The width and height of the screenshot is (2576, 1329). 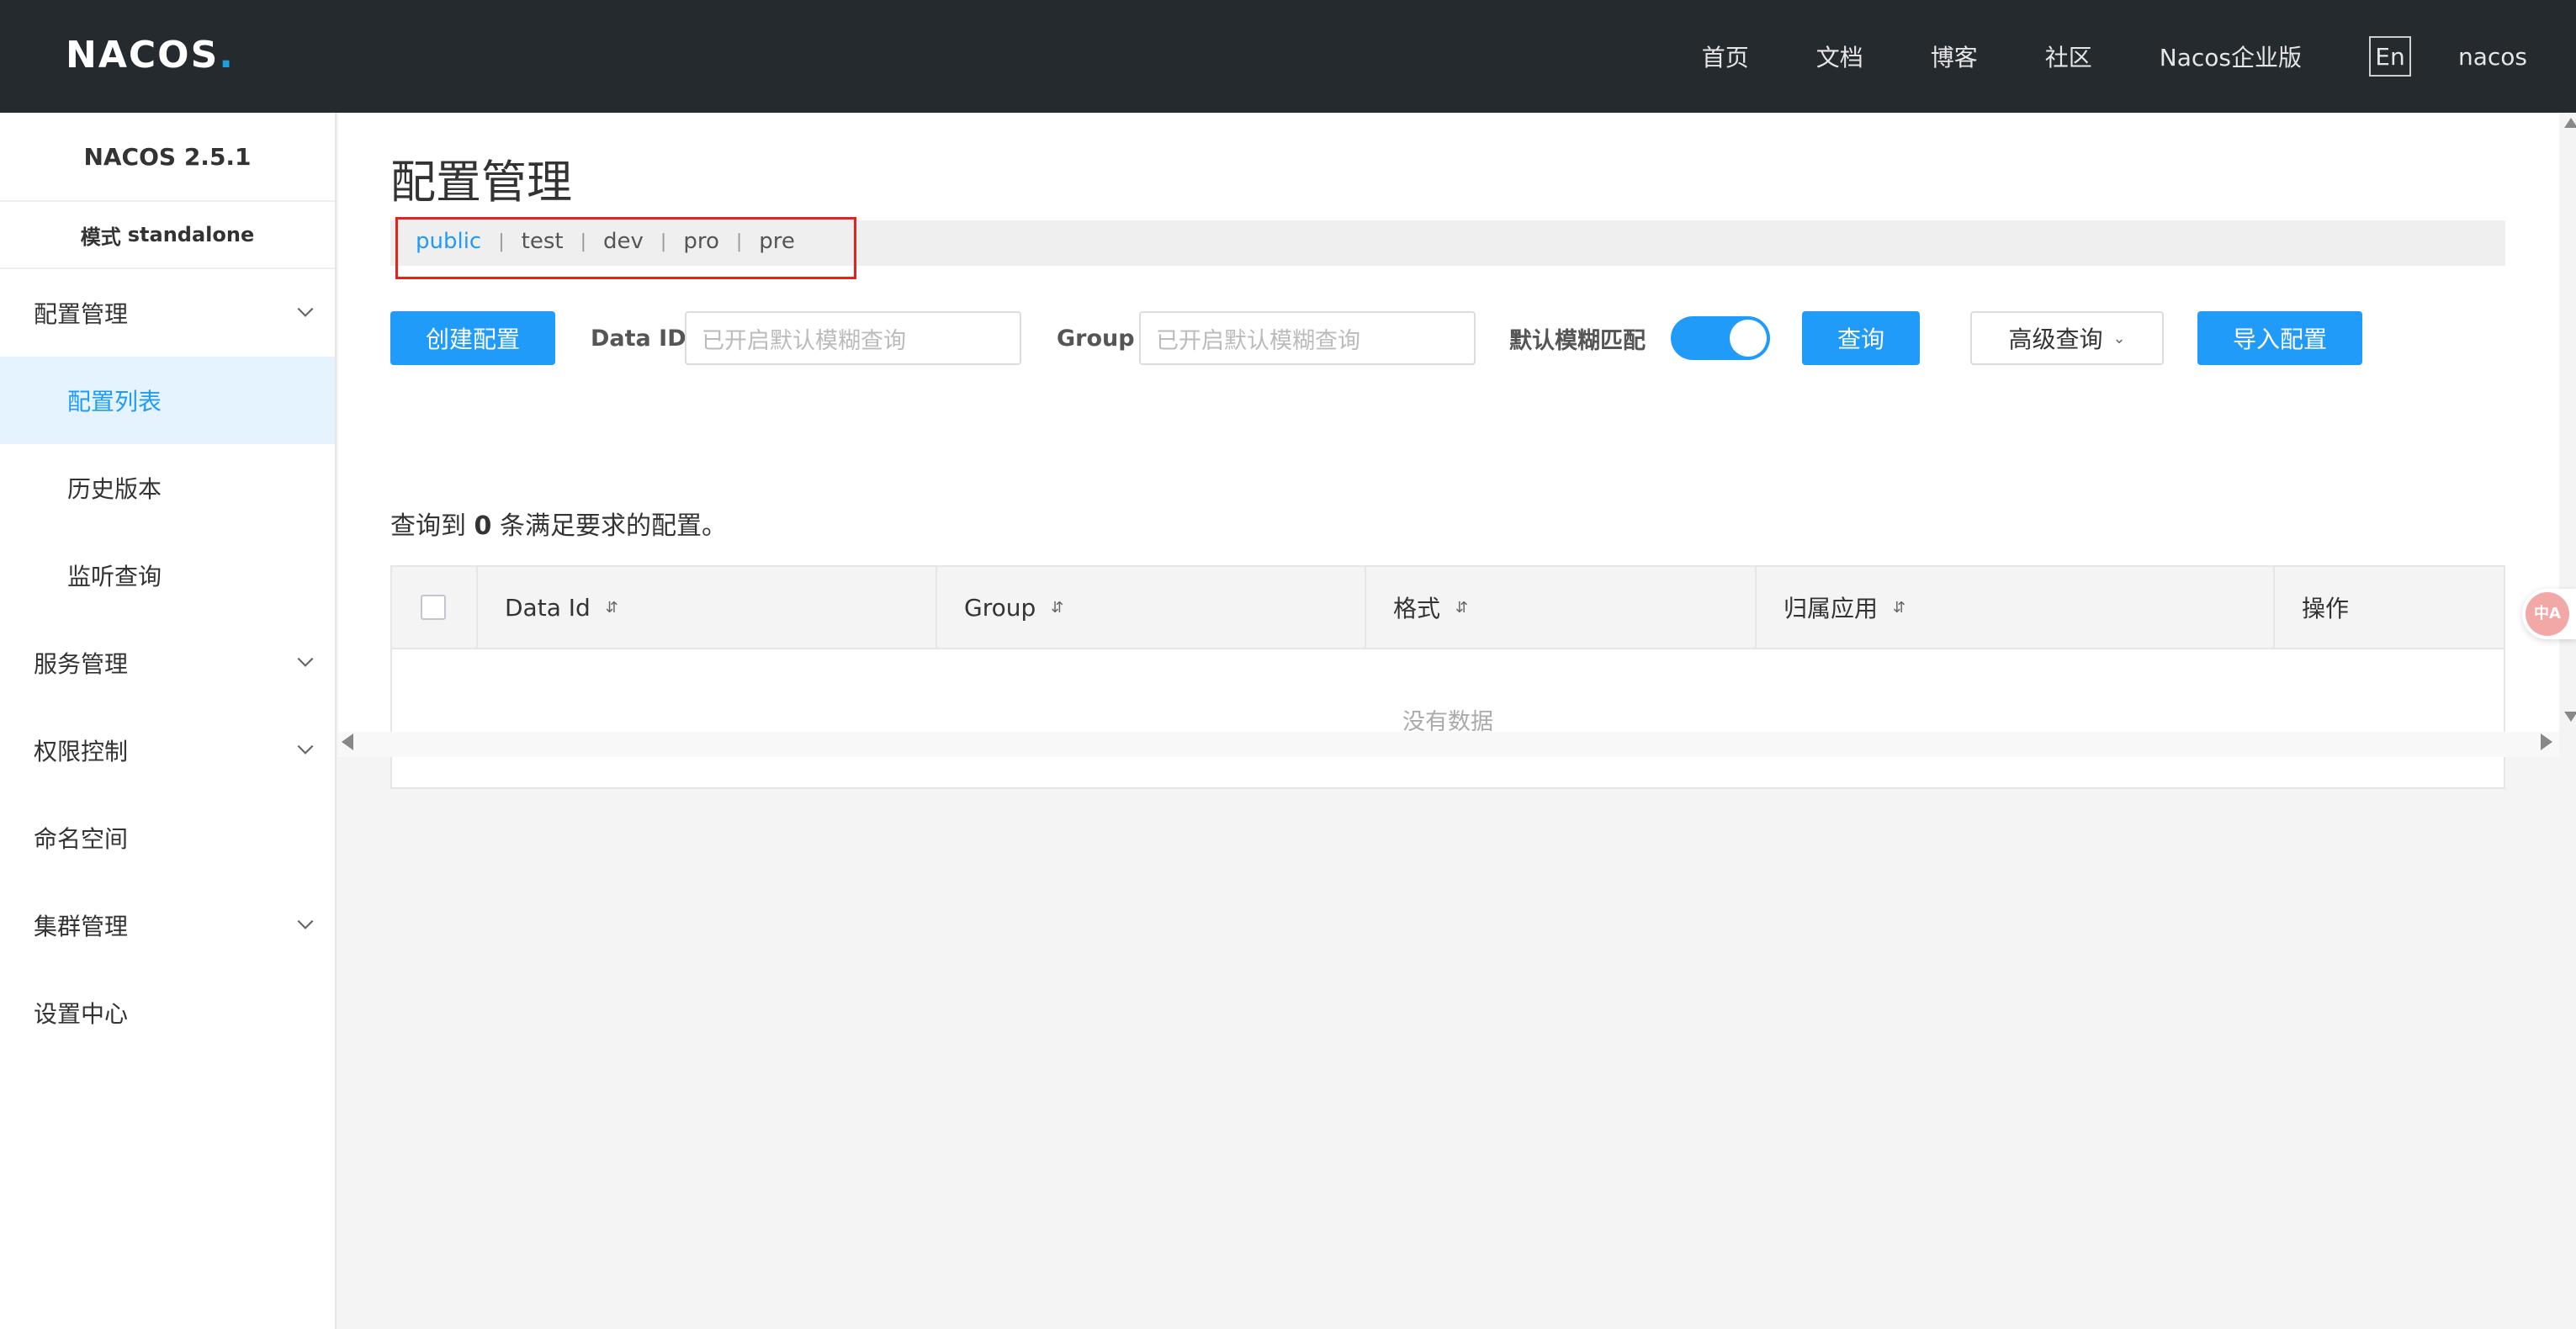 What do you see at coordinates (2068, 57) in the screenshot?
I see `nav-community: 社区` at bounding box center [2068, 57].